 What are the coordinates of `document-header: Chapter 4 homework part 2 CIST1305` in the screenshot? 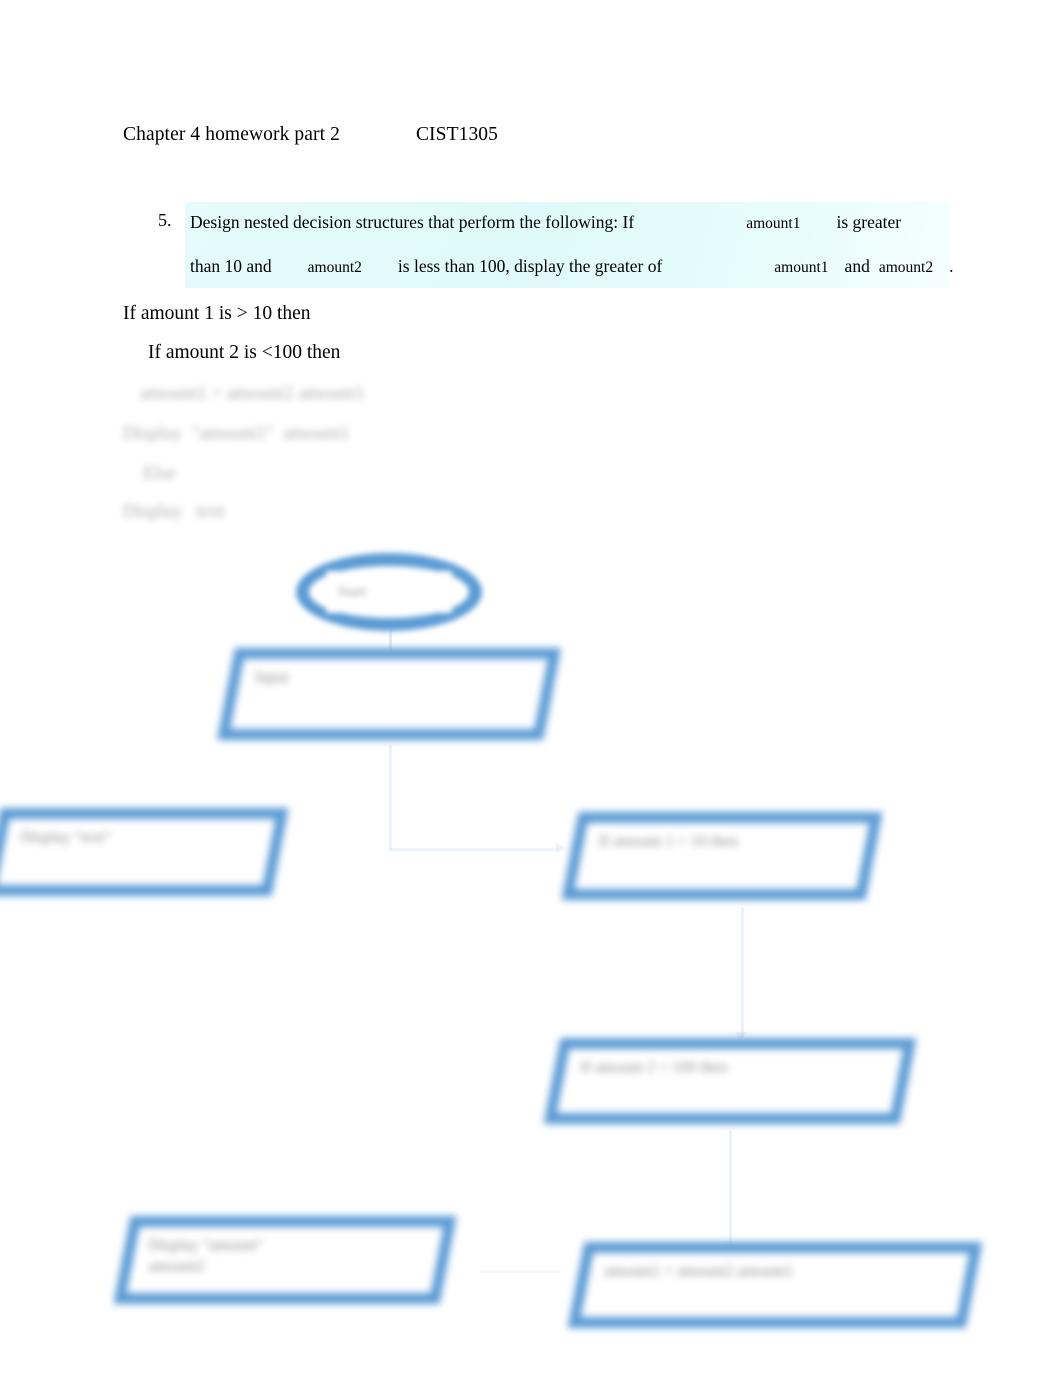 It's located at (310, 135).